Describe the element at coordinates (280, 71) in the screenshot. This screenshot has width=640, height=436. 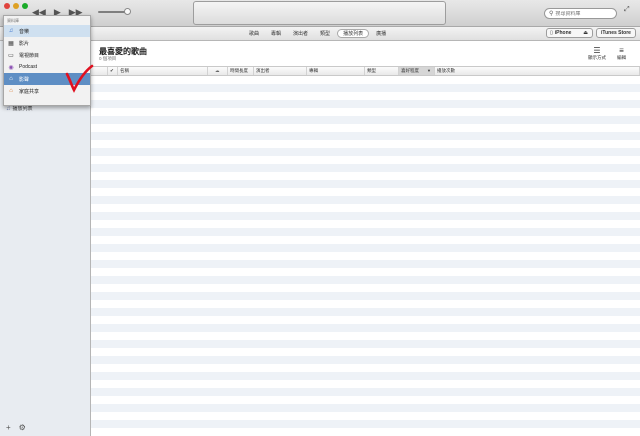
I see `column-header-5: 演出者` at that location.